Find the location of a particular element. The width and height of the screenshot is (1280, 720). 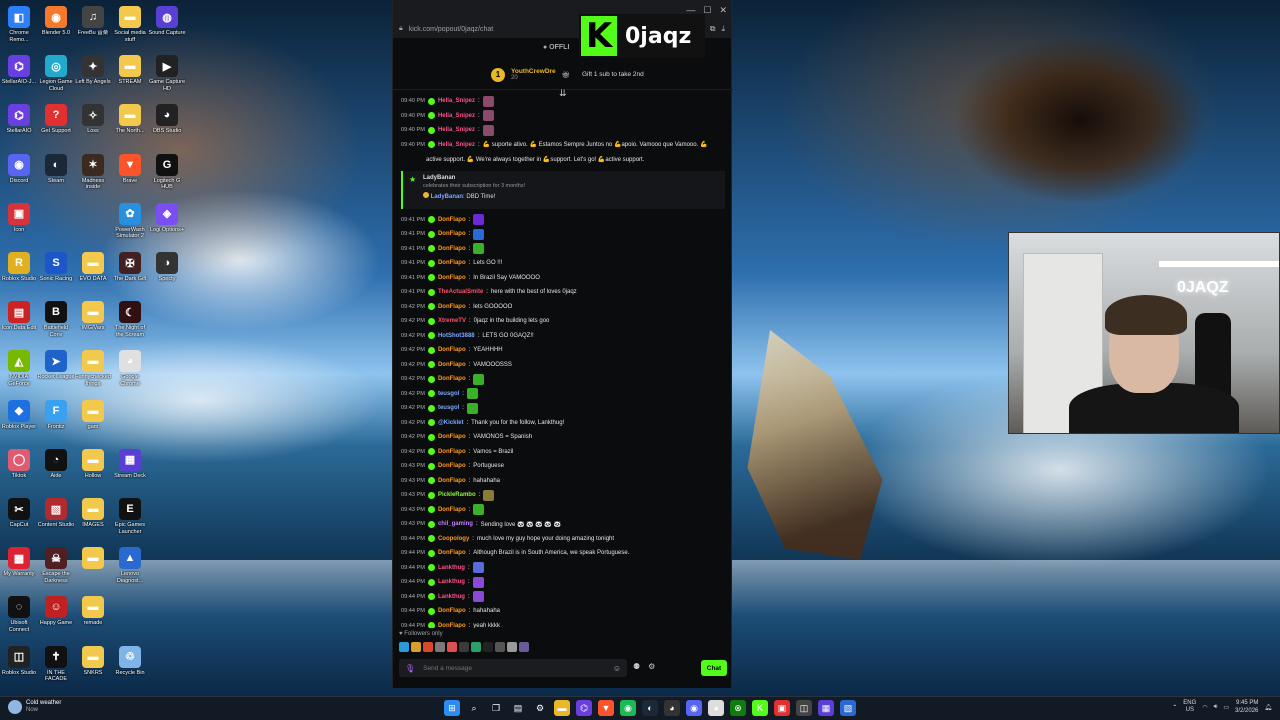

desktop-shortcut: ◍ Sound Capture is located at coordinates (167, 21).